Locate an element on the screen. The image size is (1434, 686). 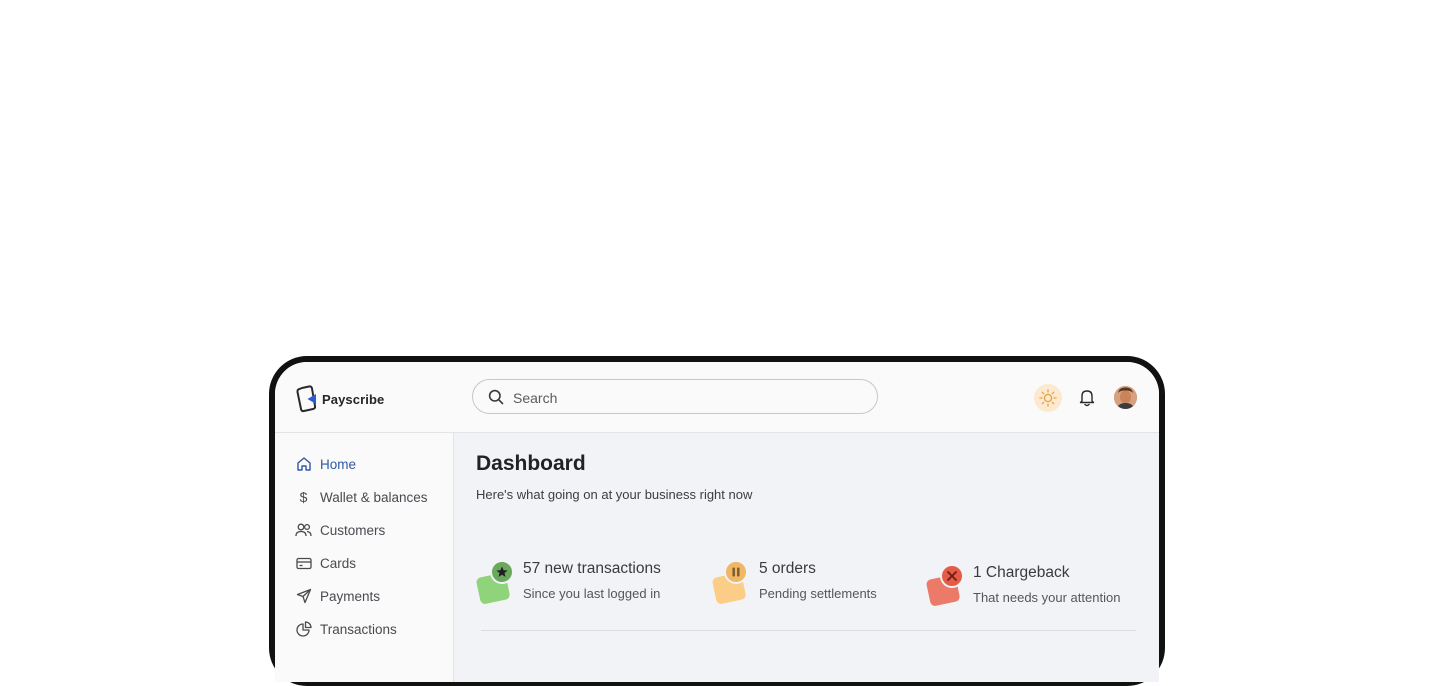
top-bar: Payscribe is located at coordinates (717, 397).